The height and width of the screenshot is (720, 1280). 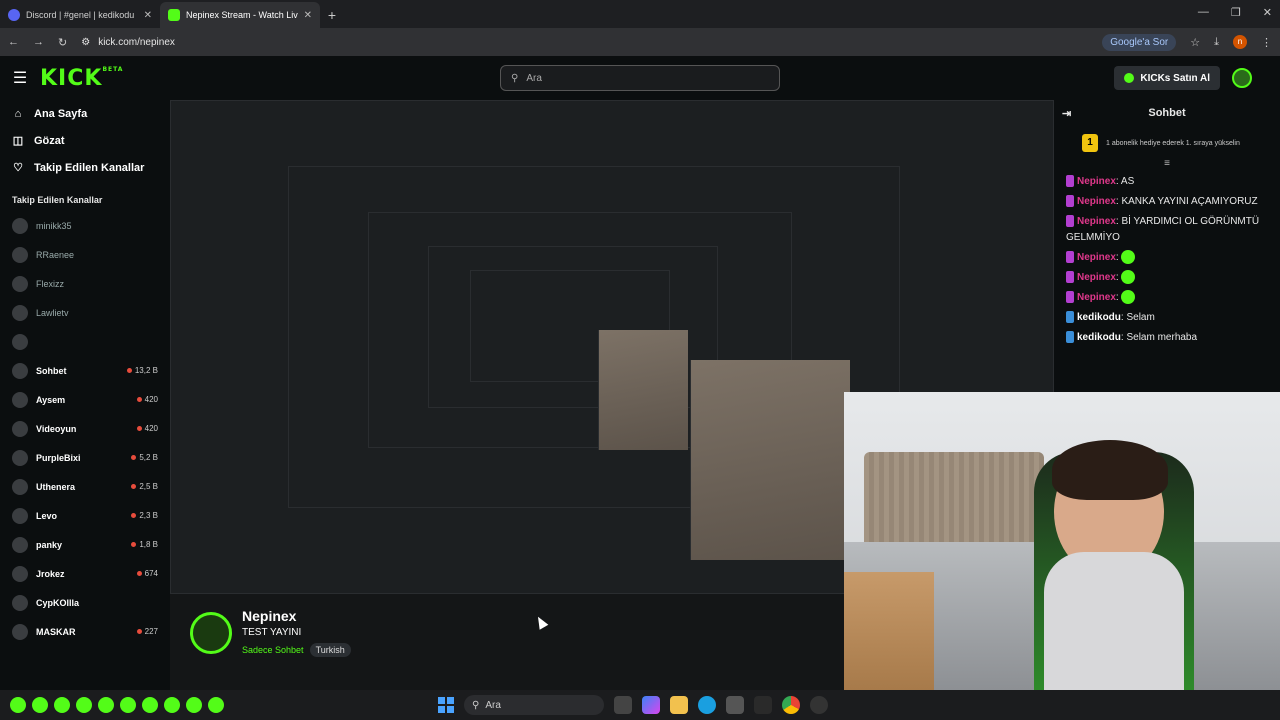 What do you see at coordinates (85, 225) in the screenshot?
I see `sidebar-channel-item: minikk35` at bounding box center [85, 225].